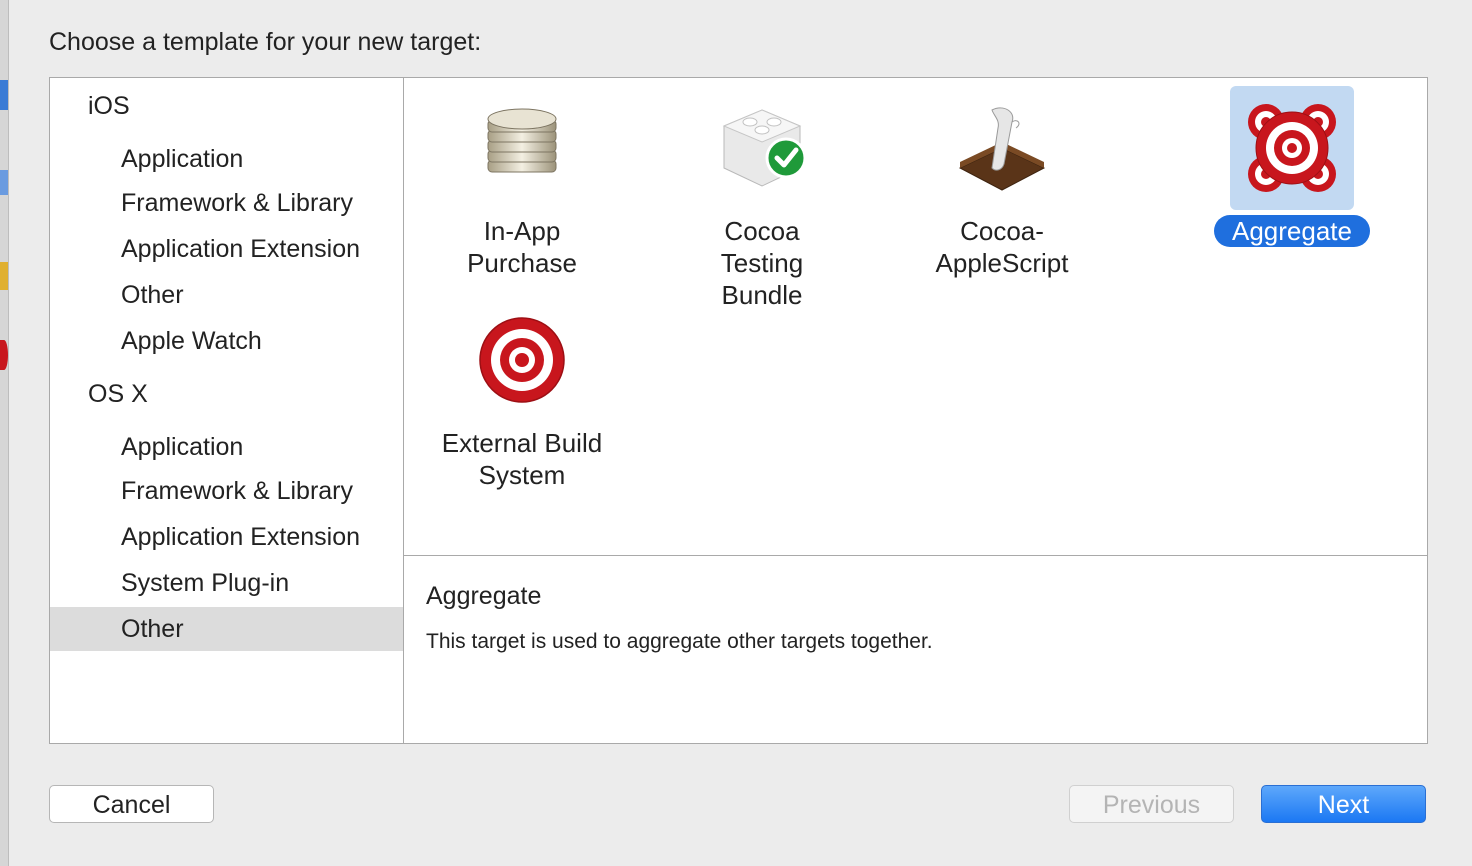 The image size is (1472, 866). Describe the element at coordinates (1292, 148) in the screenshot. I see `aggregate-targets-icon` at that location.